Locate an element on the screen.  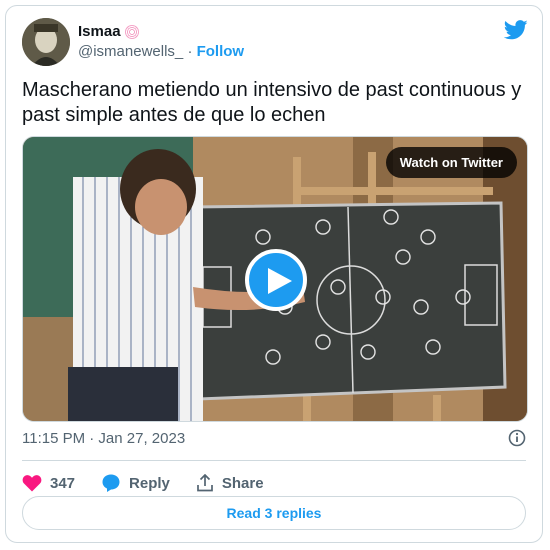
timestamp: 11:15 PM · Jan 27, 2023 is located at coordinates (103, 438).